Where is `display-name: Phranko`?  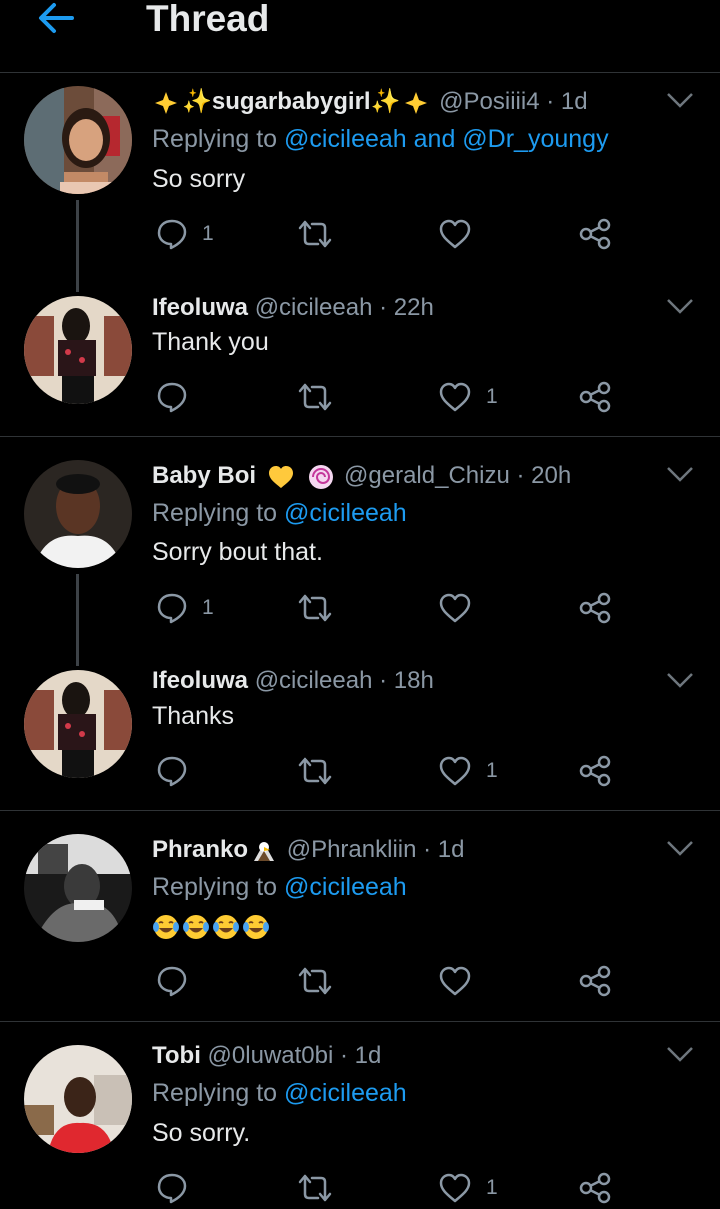 display-name: Phranko is located at coordinates (200, 849).